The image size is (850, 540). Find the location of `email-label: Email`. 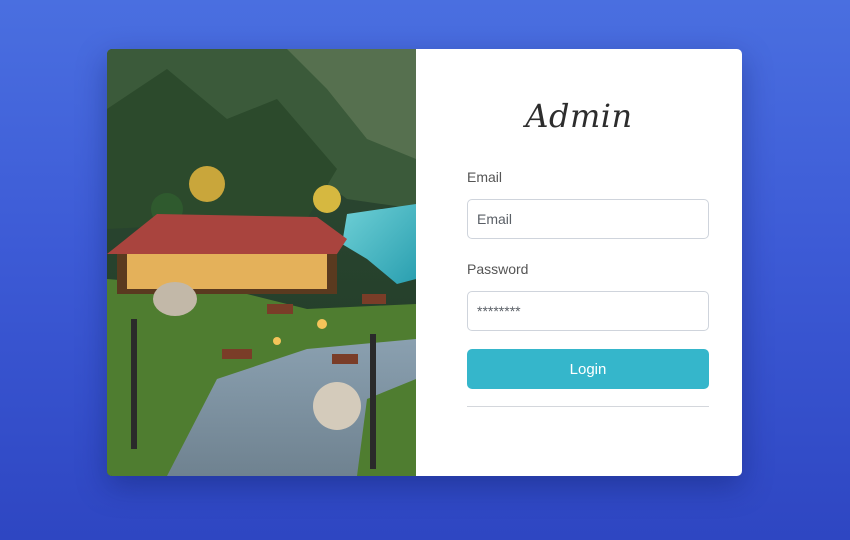

email-label: Email is located at coordinates (485, 177).